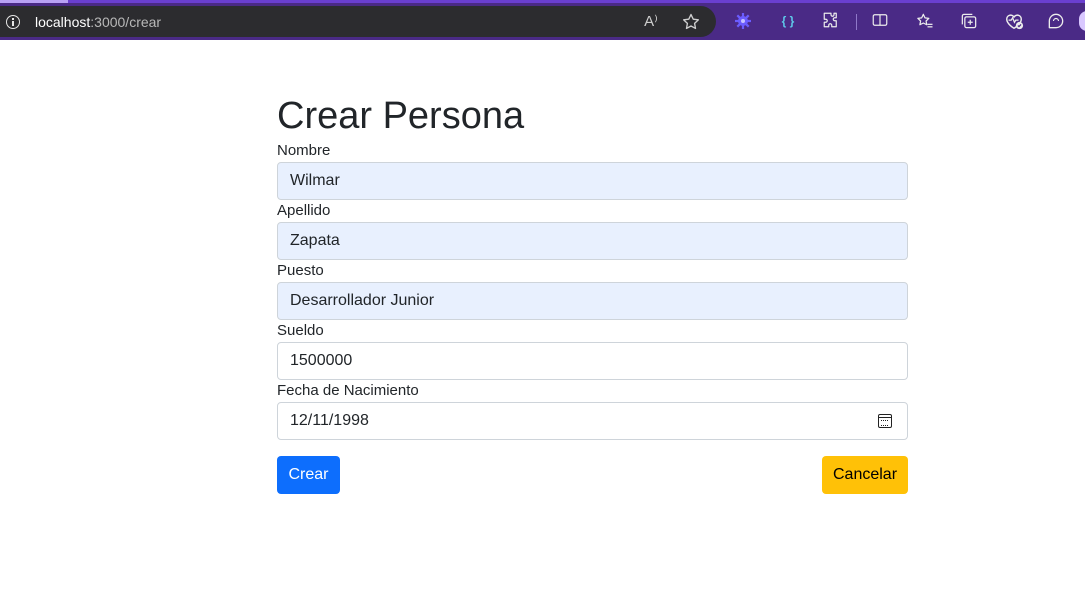 Image resolution: width=1085 pixels, height=593 pixels. I want to click on info-icon, so click(13, 22).